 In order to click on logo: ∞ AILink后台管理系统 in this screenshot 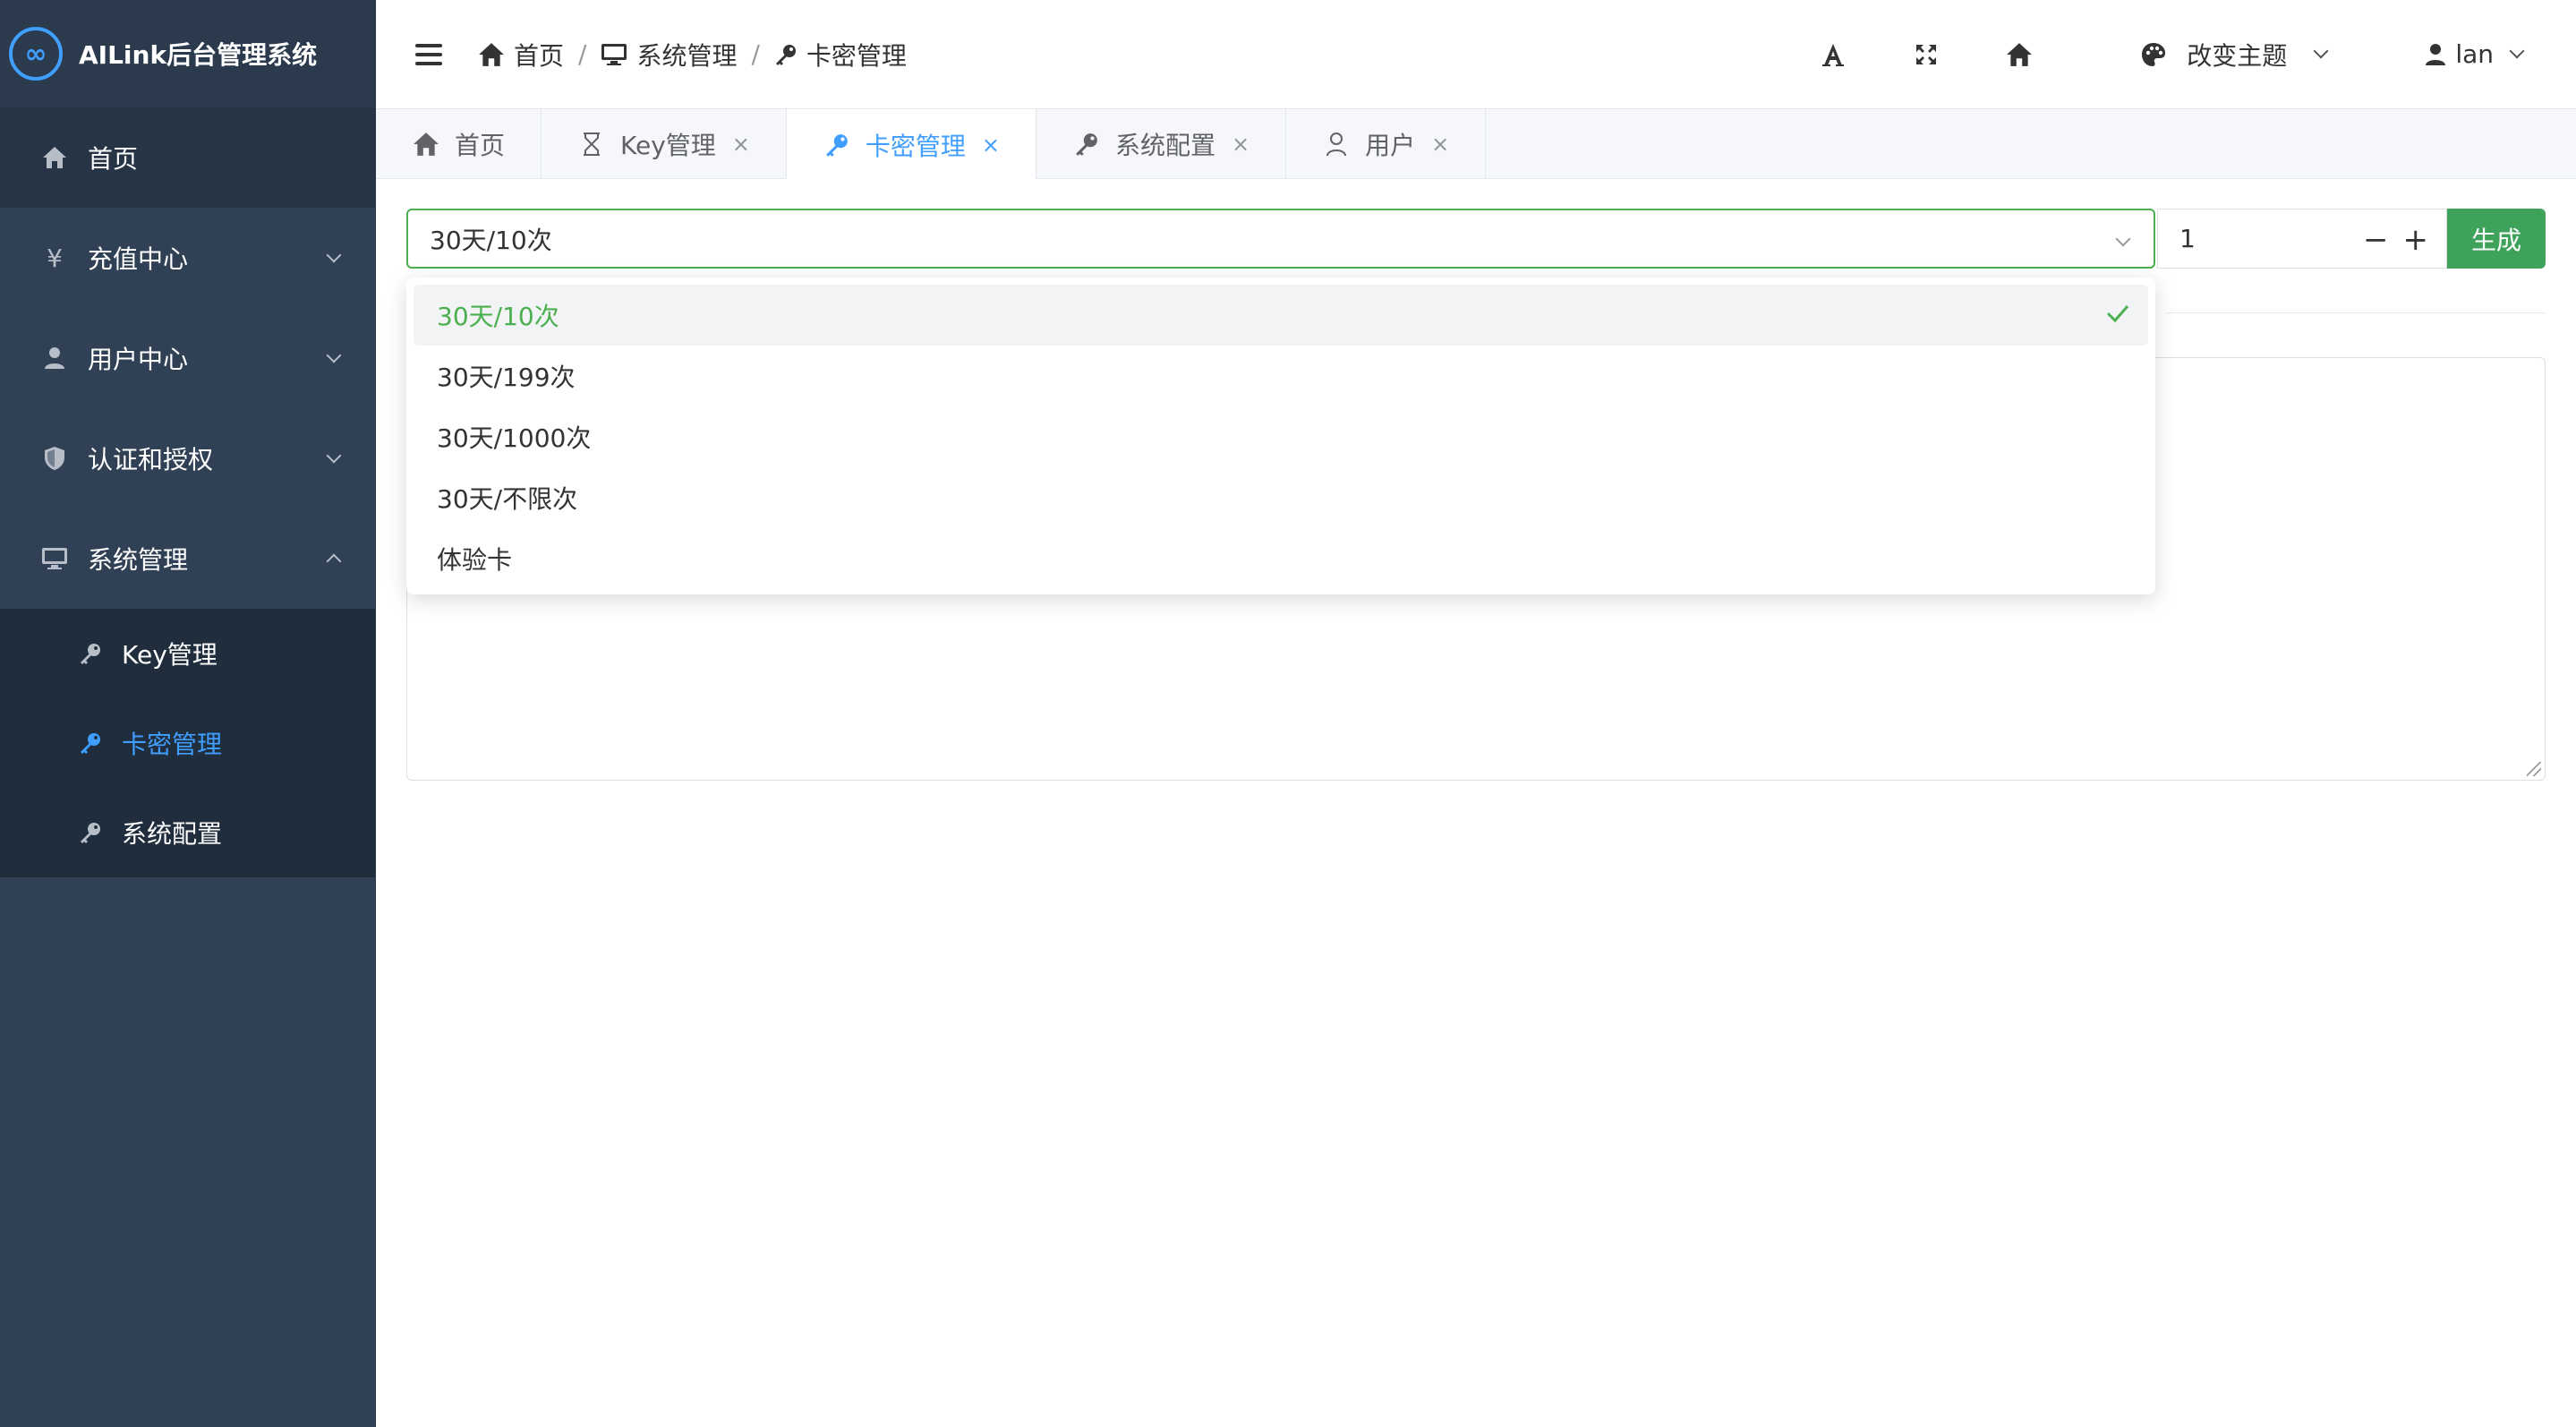, I will do `click(187, 54)`.